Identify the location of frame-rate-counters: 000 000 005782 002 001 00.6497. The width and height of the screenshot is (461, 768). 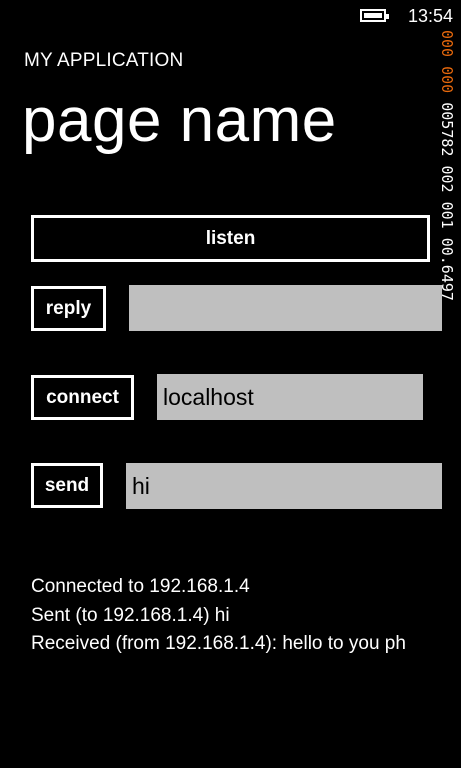
(447, 165).